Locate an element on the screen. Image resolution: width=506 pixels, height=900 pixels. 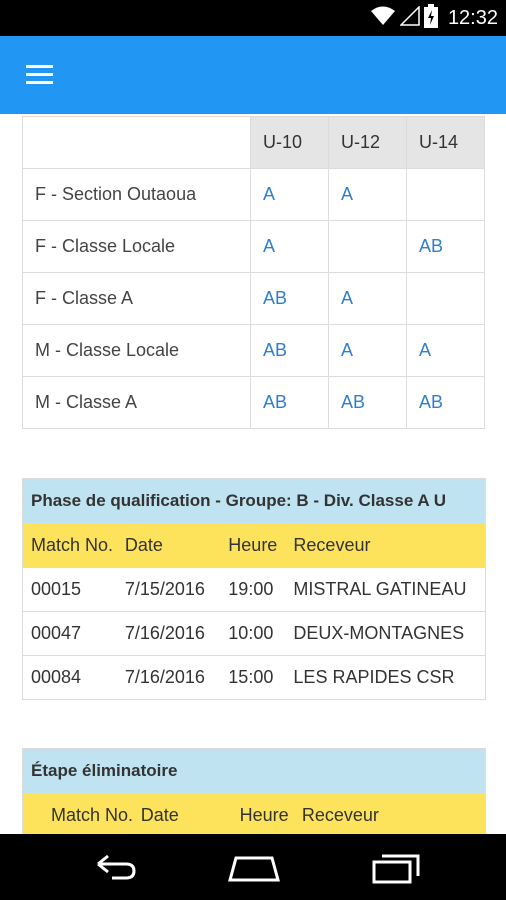
section-title: Étape éliminatoire is located at coordinates (254, 771).